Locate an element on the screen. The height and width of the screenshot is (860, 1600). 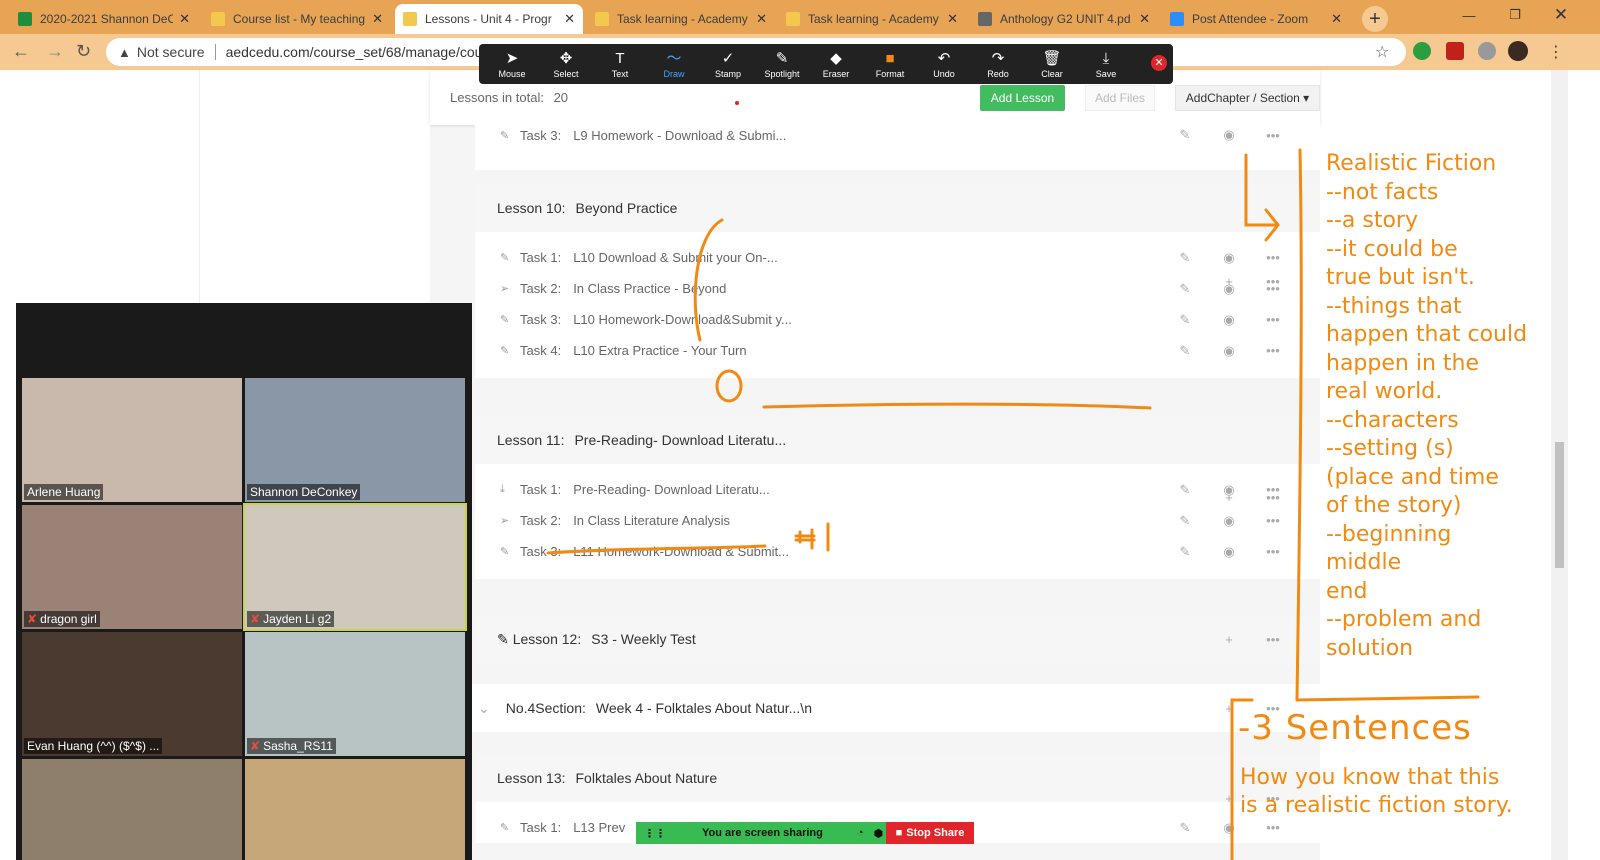
annotate-draw-button: 〜 Draw is located at coordinates (674, 64).